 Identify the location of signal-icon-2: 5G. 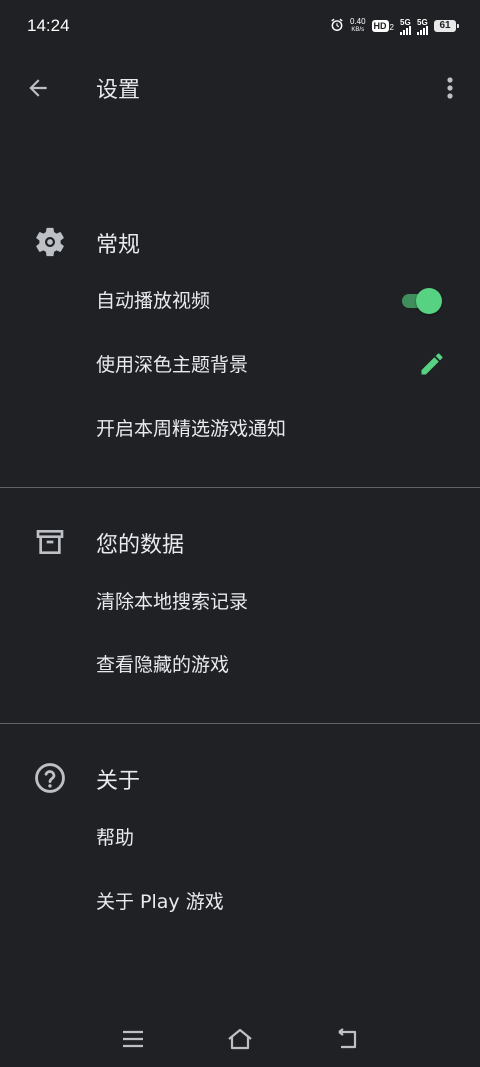
(422, 26).